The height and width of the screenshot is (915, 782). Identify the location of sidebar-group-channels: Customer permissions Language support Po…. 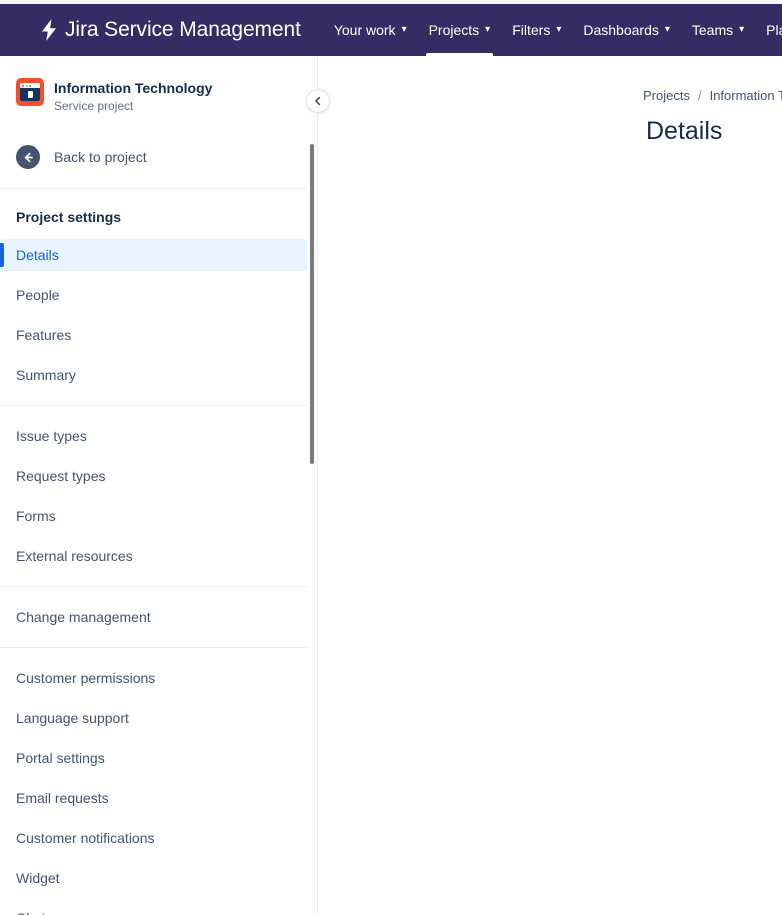
(158, 788).